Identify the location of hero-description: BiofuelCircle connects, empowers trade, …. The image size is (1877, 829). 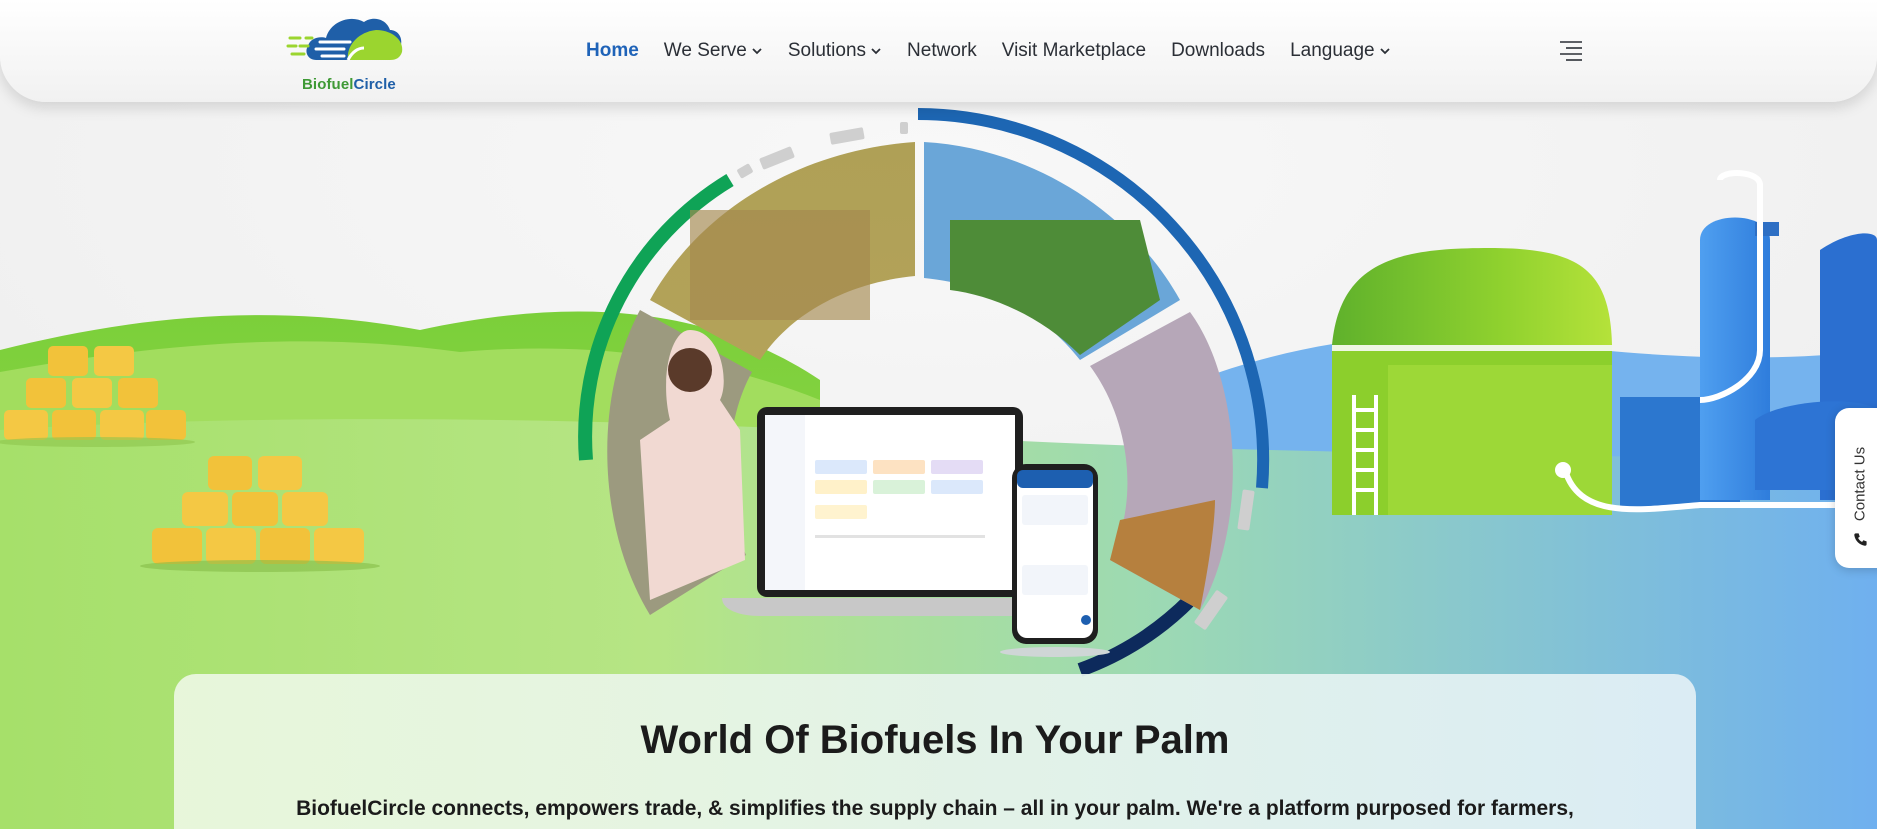
(935, 808).